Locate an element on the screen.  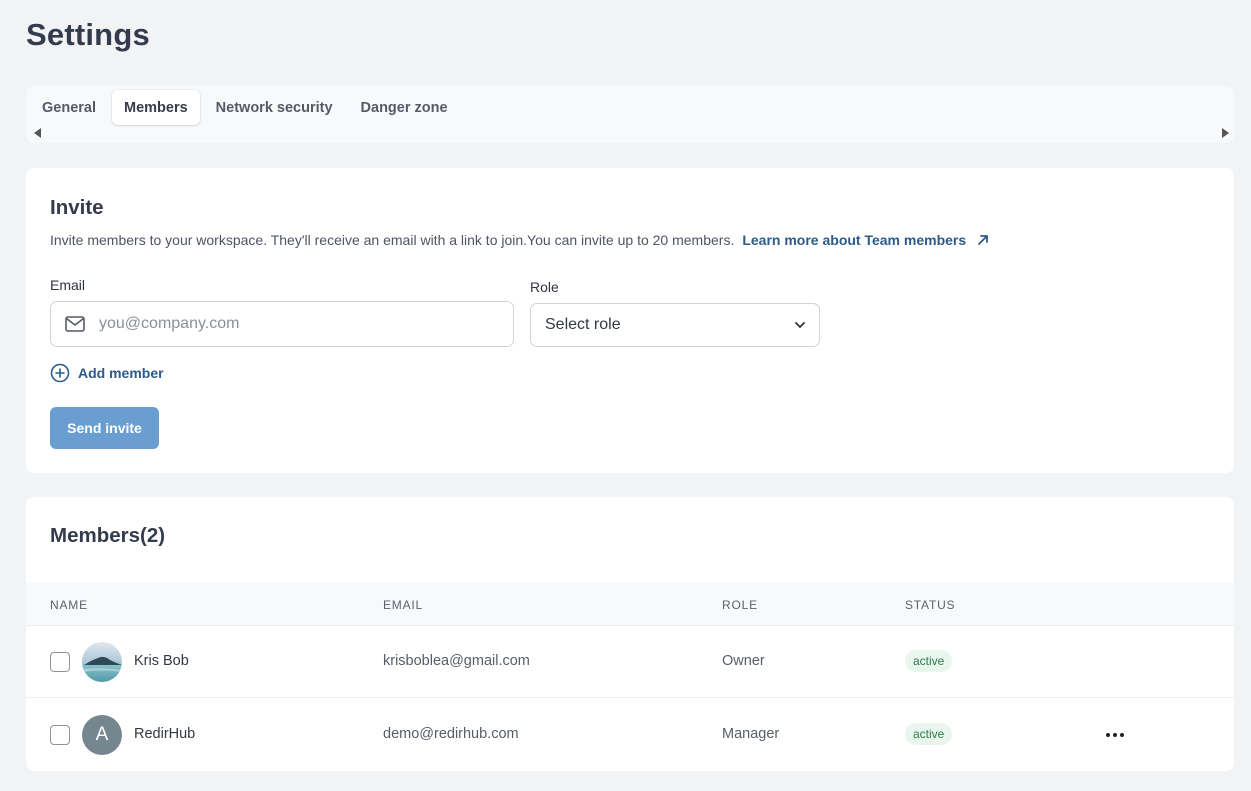
email-label: Email is located at coordinates (68, 285).